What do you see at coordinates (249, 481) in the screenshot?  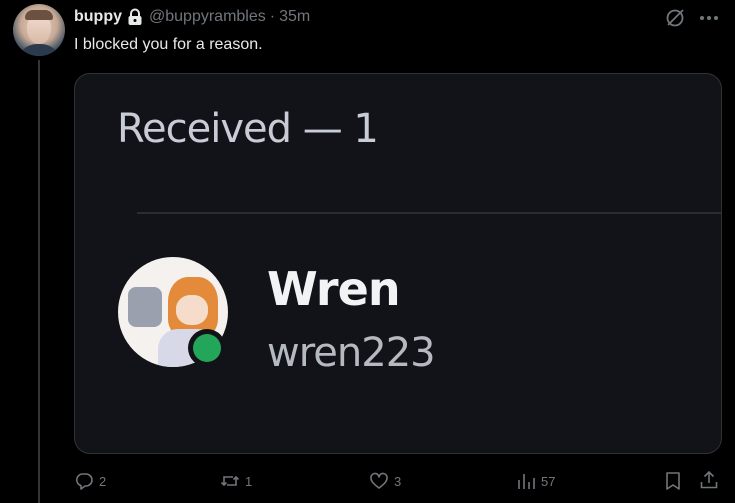 I see `repost-count: 1` at bounding box center [249, 481].